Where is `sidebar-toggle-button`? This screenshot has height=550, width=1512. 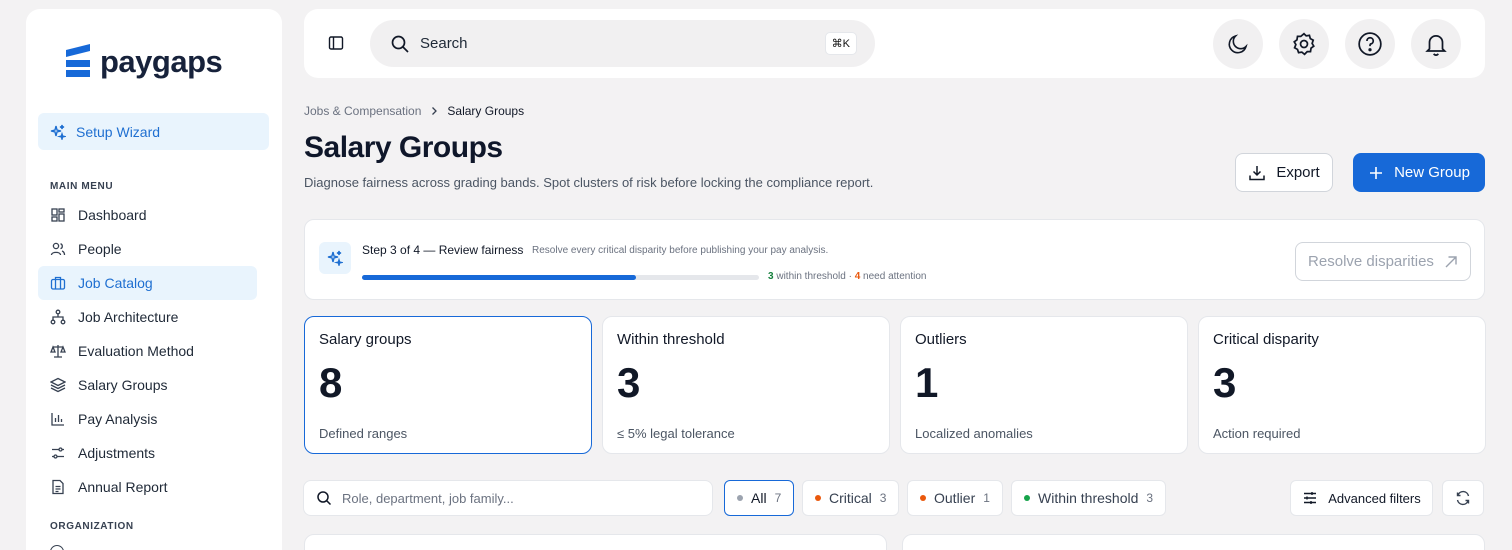 sidebar-toggle-button is located at coordinates (336, 43).